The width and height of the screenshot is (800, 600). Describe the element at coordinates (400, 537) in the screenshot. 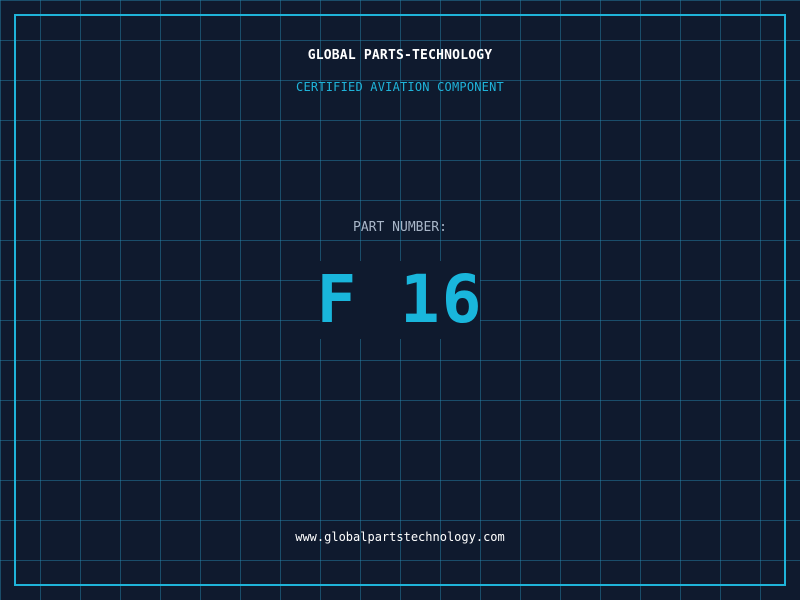

I see `website-url: www.globalpartstechnology.com` at that location.